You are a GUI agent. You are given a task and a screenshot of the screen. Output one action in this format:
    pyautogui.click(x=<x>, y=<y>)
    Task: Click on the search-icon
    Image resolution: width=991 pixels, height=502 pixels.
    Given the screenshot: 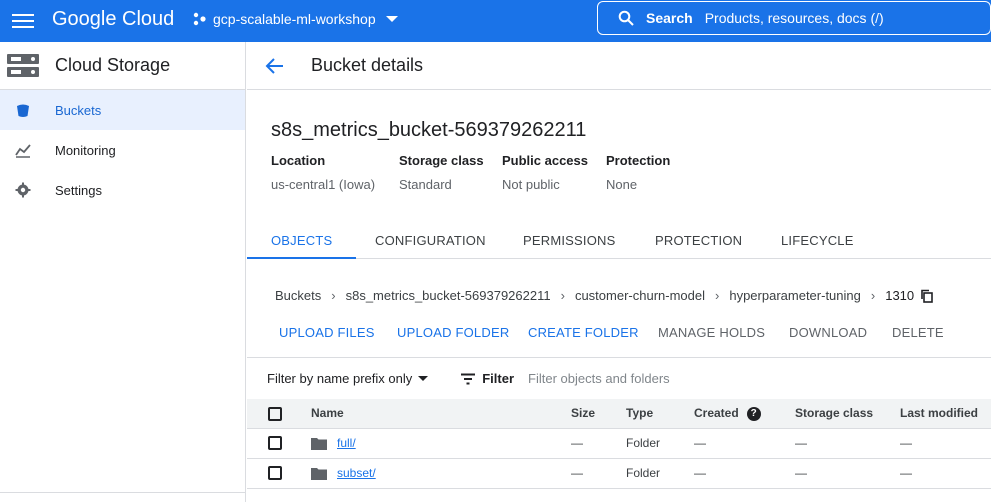 What is the action you would take?
    pyautogui.click(x=626, y=18)
    